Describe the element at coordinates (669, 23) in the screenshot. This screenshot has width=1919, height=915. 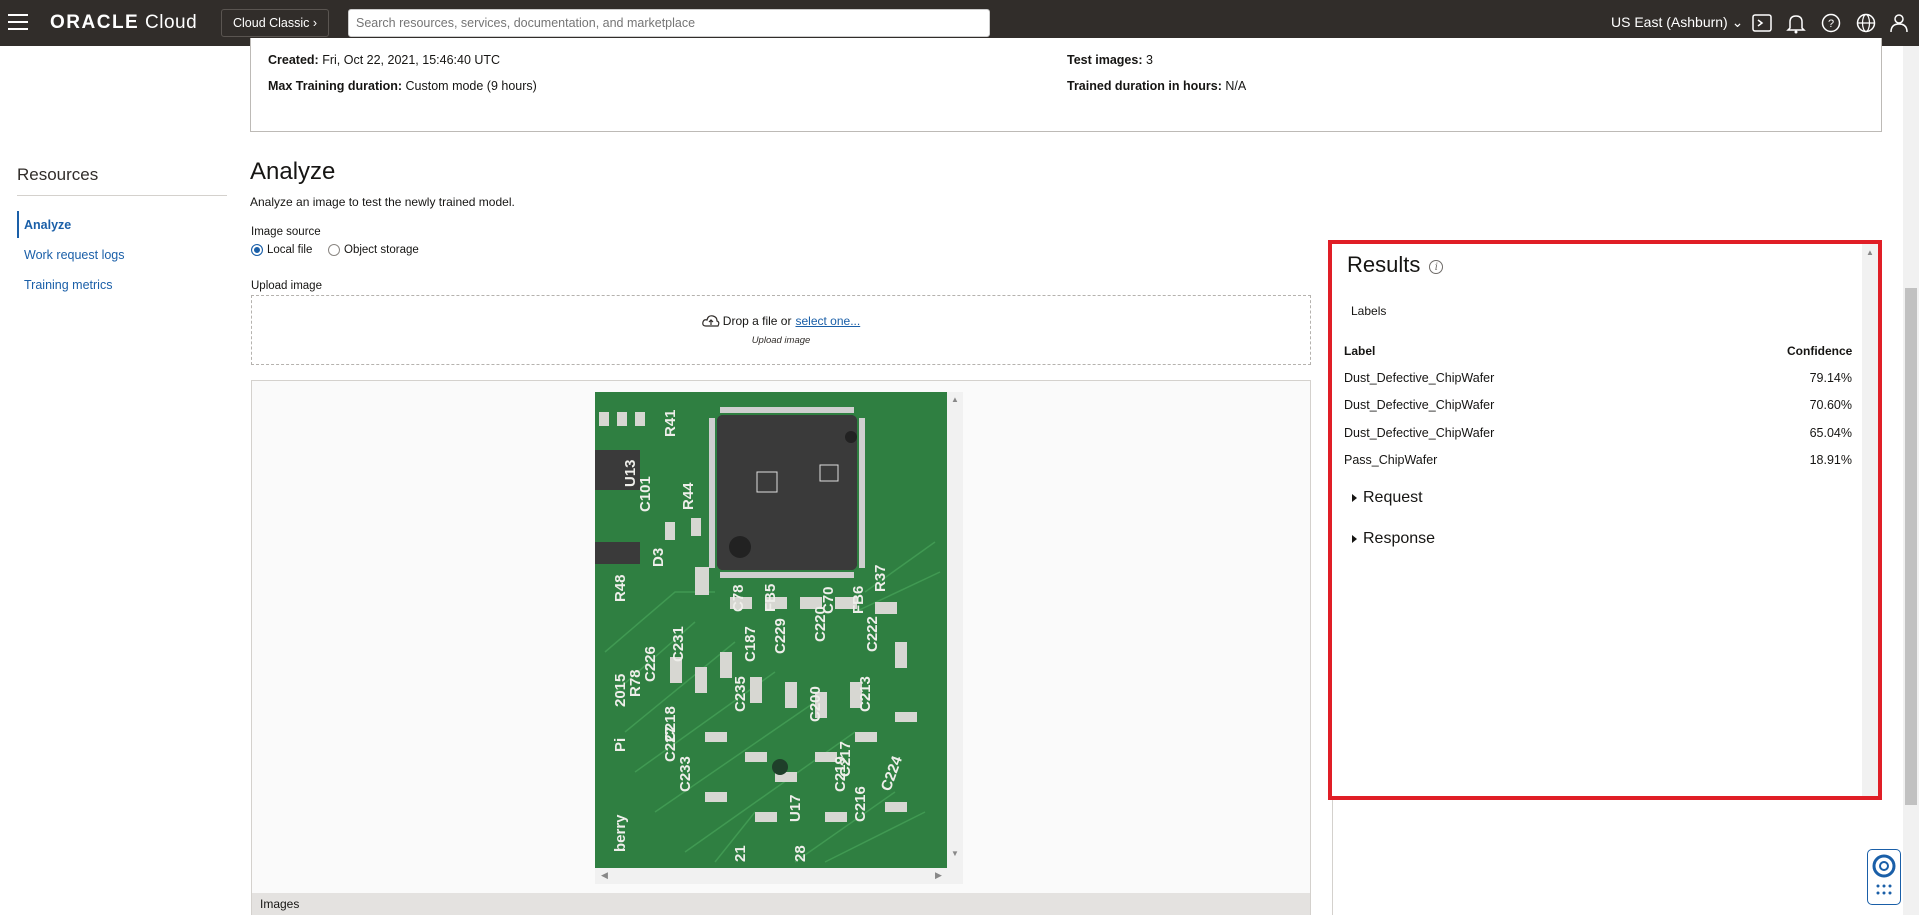
I see `search-input` at that location.